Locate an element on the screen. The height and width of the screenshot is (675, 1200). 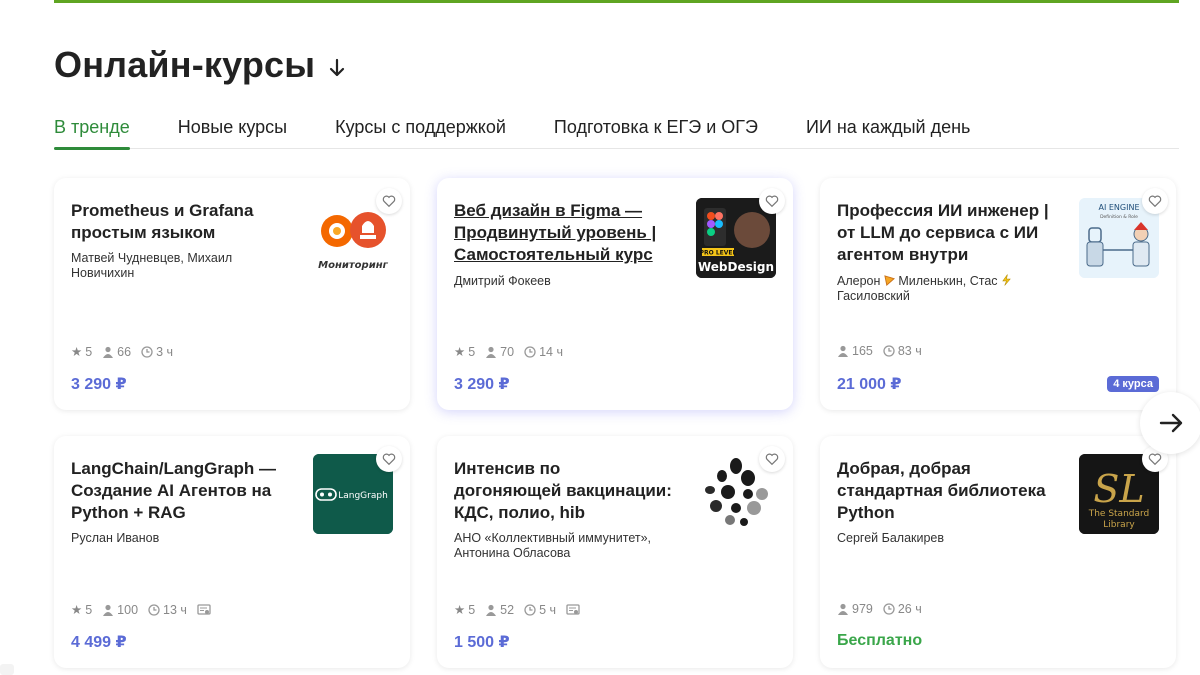
svg-text: The Standard is located at coordinates (1119, 514).